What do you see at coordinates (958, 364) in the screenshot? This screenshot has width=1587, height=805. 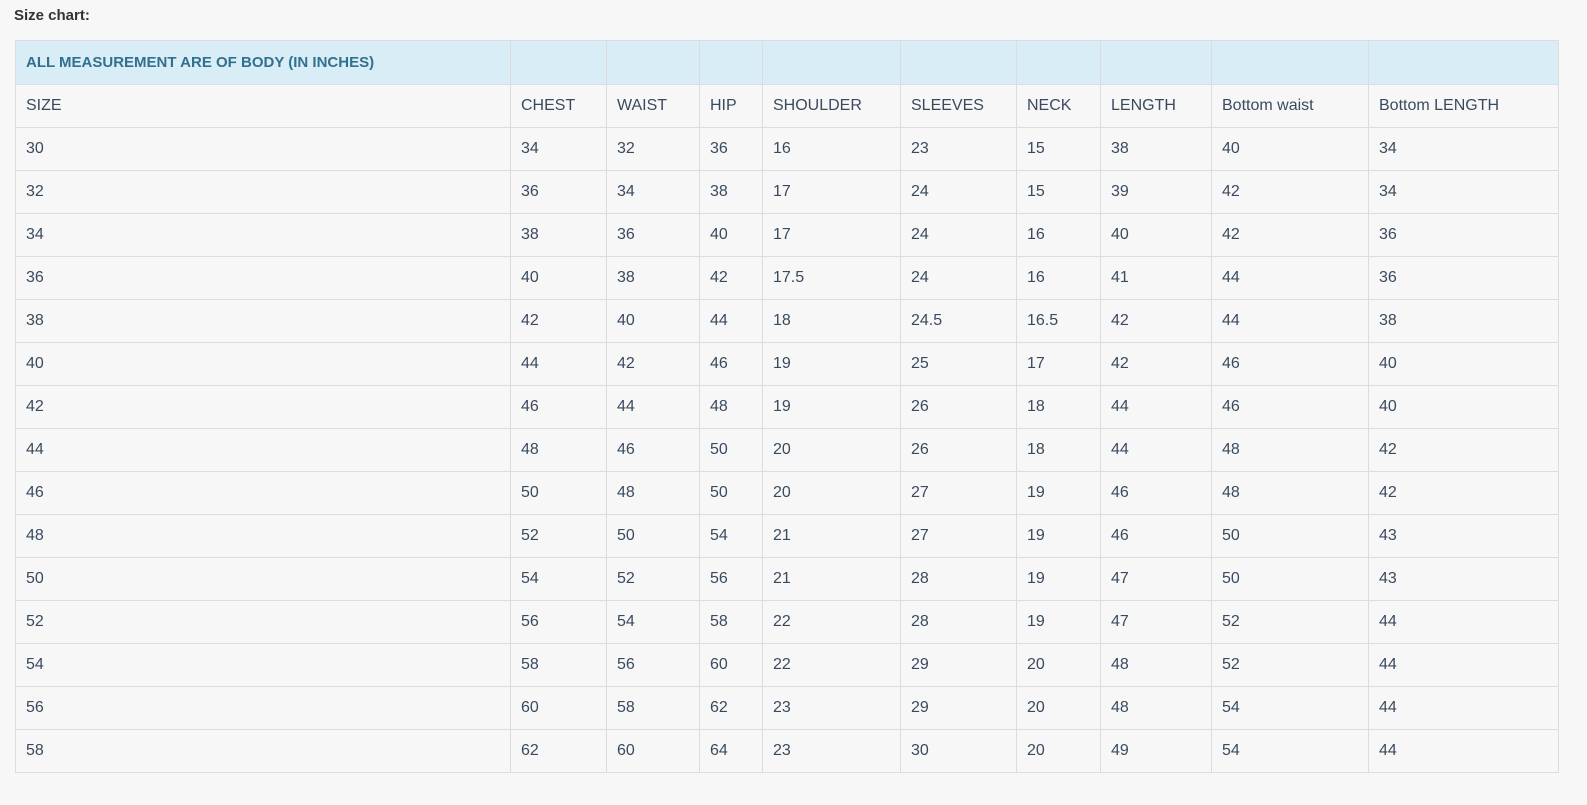 I see `measurement-cell: 25` at bounding box center [958, 364].